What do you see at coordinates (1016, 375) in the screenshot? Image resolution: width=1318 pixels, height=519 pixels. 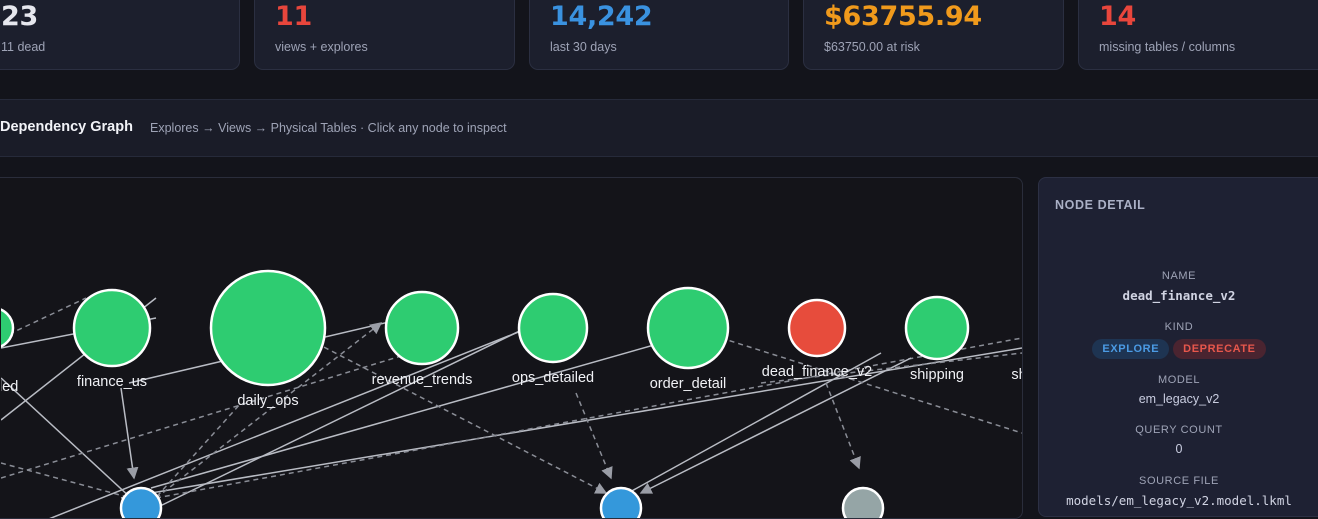 I see `node-label: sh` at bounding box center [1016, 375].